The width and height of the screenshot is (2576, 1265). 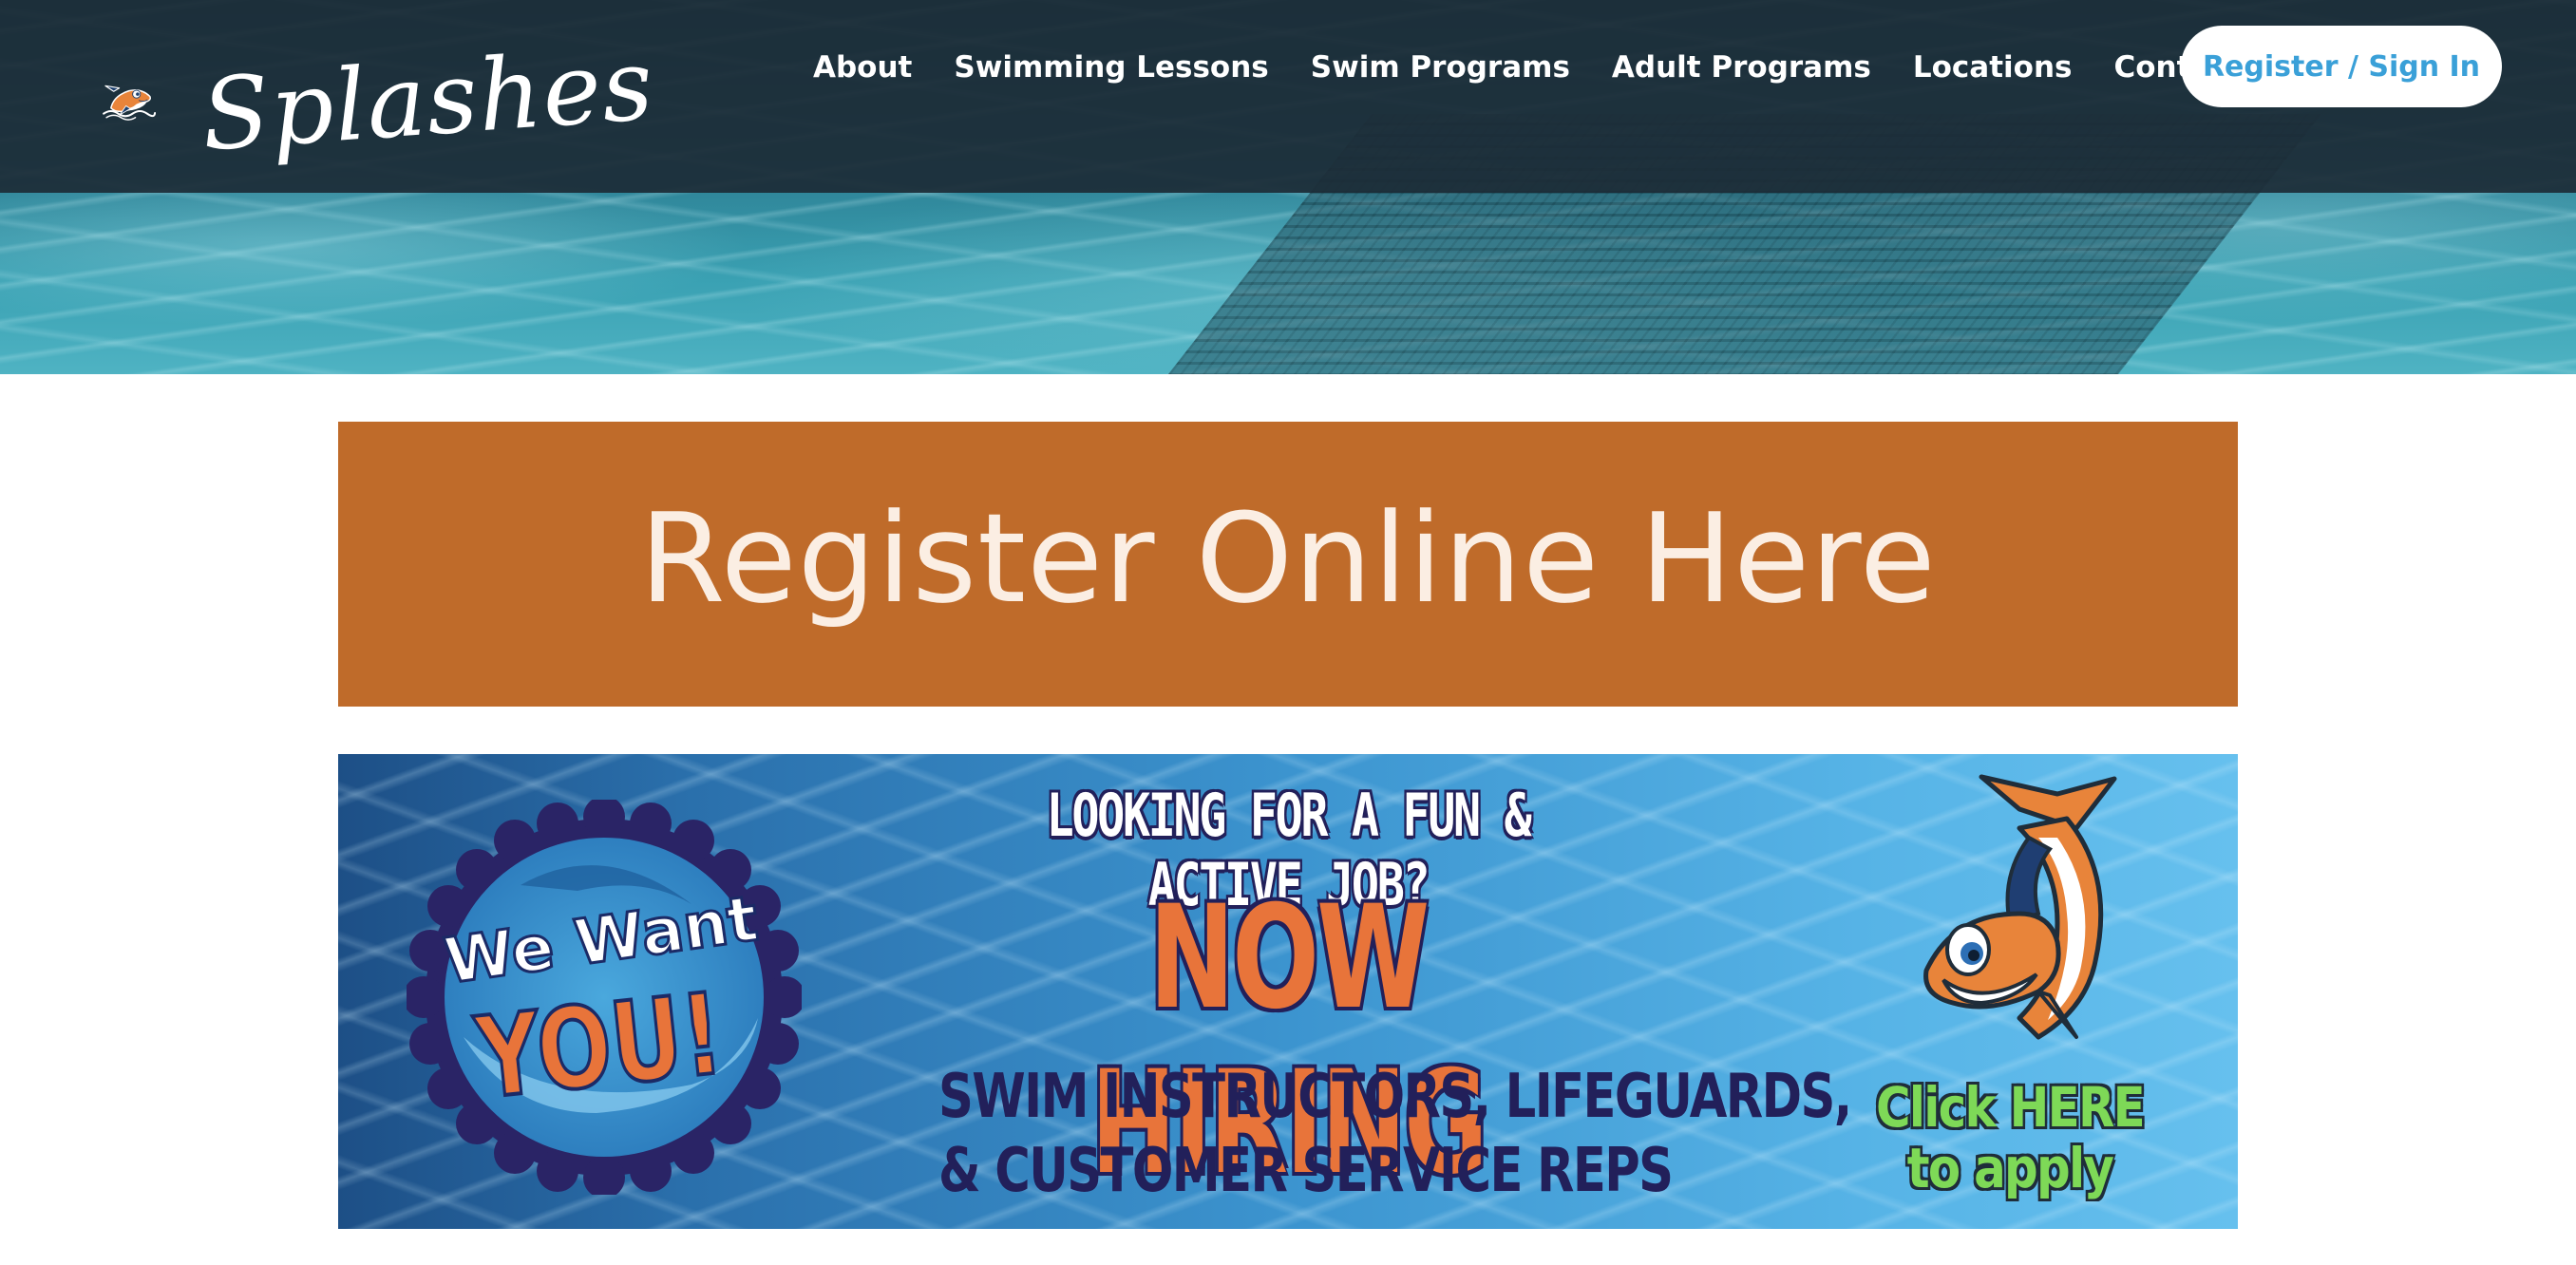 I want to click on hiring-roles-line-2: & CUSTOMER SERVICE REPS, so click(x=1306, y=1171).